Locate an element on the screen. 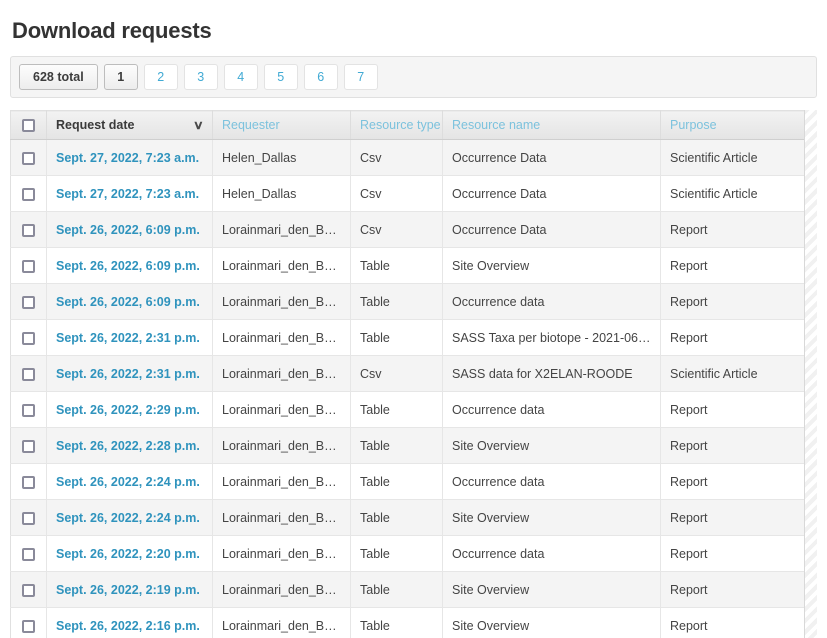 The width and height of the screenshot is (827, 638). pagination-page-5: 5 is located at coordinates (280, 77).